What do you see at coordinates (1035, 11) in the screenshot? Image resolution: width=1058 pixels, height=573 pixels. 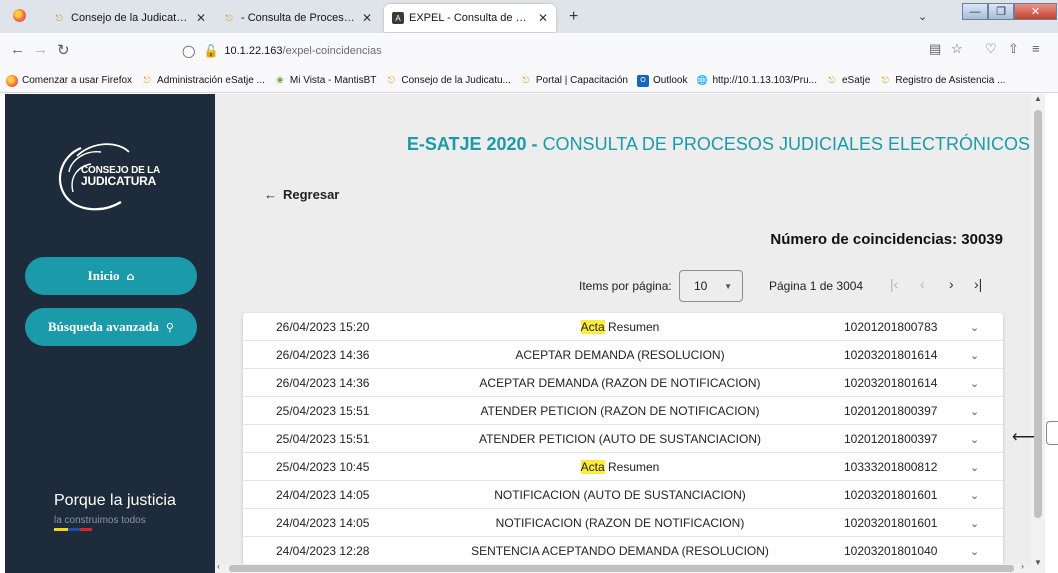 I see `close-window-button: ✕` at bounding box center [1035, 11].